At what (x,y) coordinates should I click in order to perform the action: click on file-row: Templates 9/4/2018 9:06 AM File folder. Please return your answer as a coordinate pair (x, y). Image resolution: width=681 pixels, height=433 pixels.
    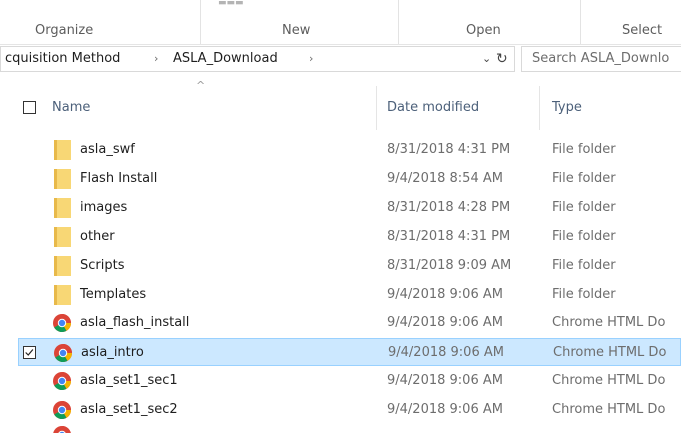
    Looking at the image, I should click on (349, 295).